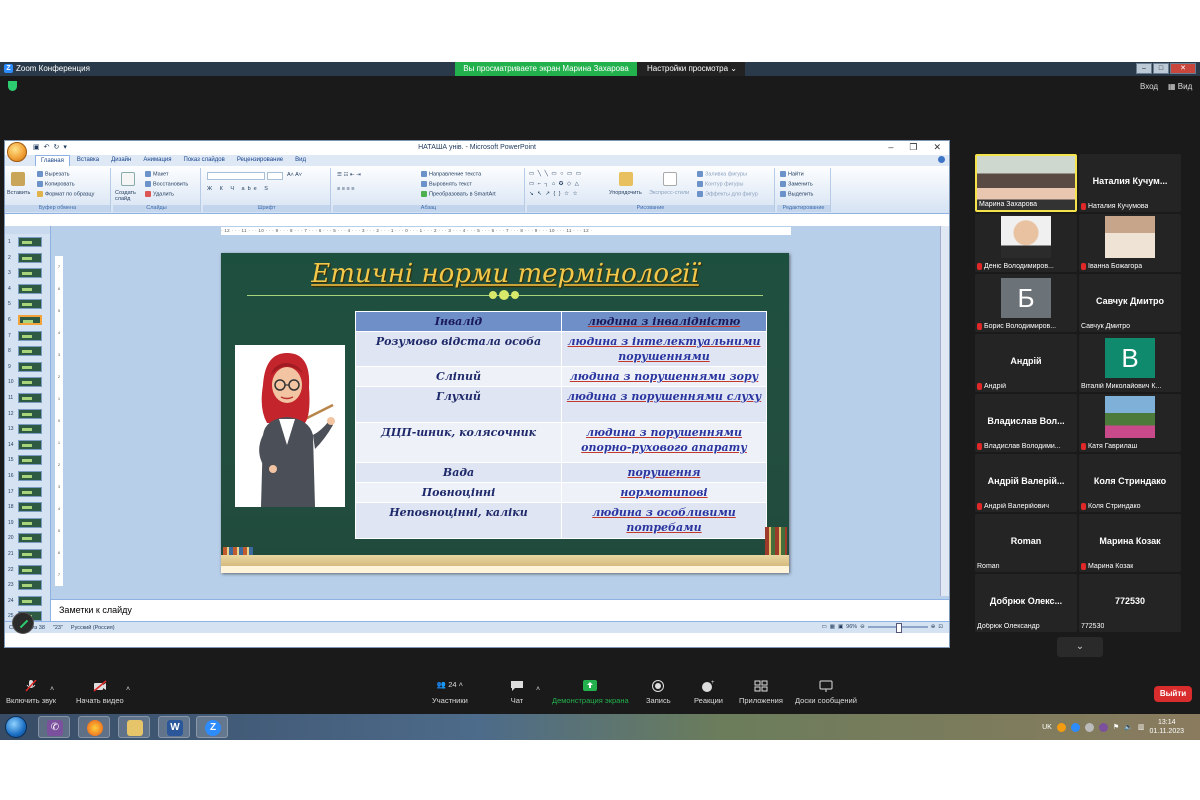 This screenshot has width=1200, height=800. What do you see at coordinates (625, 193) in the screenshot?
I see `arrange-button: Упорядочить` at bounding box center [625, 193].